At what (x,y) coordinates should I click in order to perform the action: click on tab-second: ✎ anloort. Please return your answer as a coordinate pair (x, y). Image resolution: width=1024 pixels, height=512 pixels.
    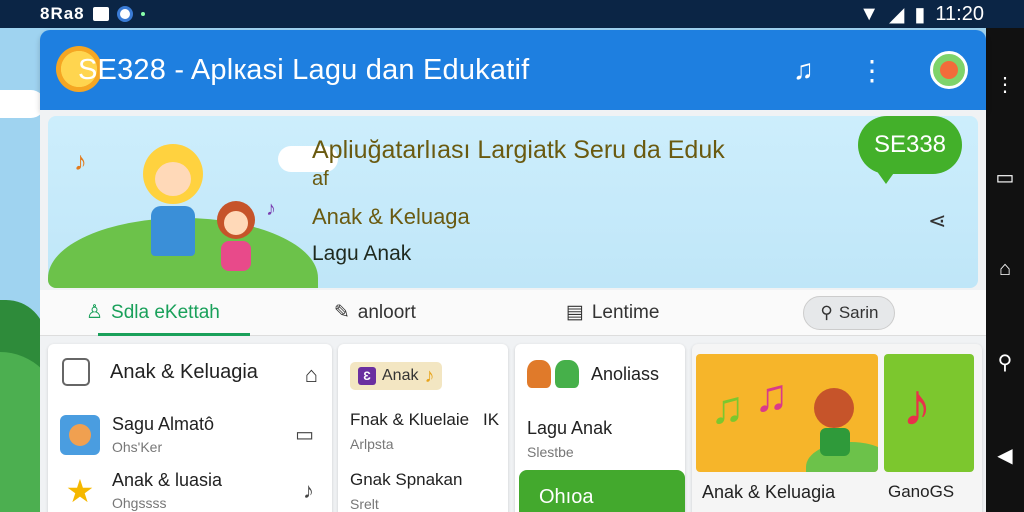
    Looking at the image, I should click on (375, 313).